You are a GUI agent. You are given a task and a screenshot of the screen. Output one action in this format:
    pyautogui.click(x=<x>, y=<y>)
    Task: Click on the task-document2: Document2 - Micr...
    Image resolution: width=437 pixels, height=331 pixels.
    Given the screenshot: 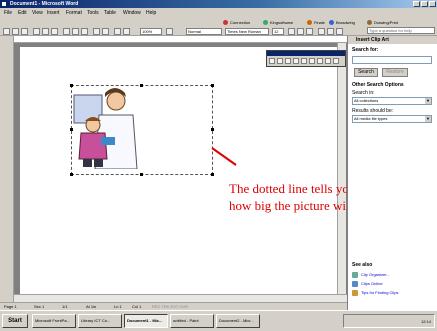 What is the action you would take?
    pyautogui.click(x=238, y=321)
    